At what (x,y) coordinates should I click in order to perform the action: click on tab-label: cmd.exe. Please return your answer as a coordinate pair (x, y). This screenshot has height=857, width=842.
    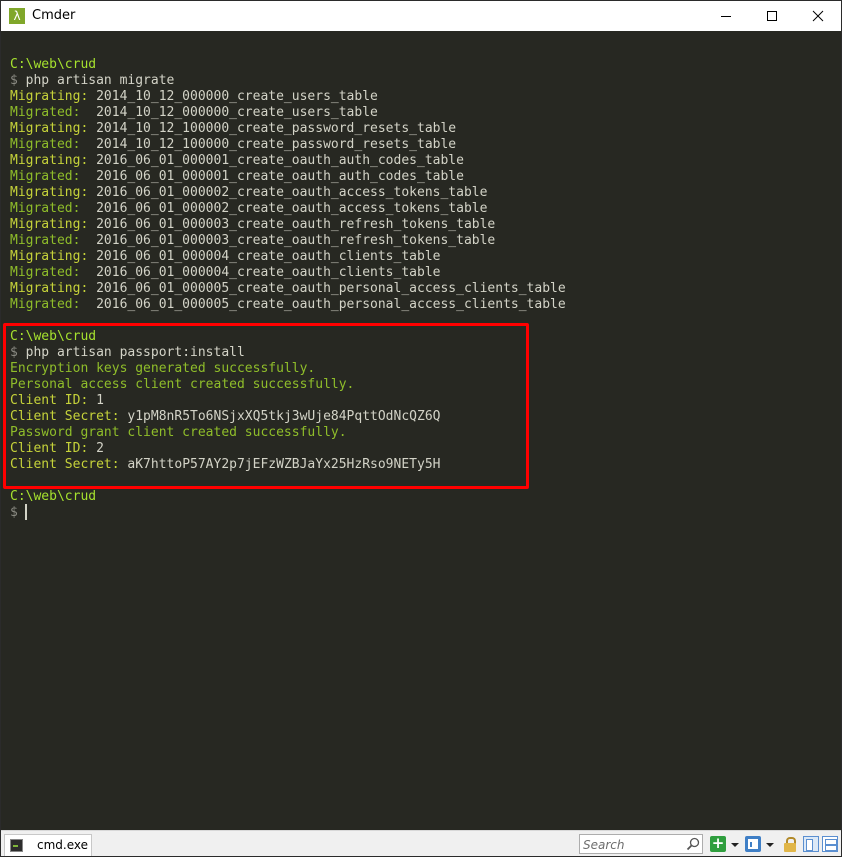
    Looking at the image, I should click on (63, 845).